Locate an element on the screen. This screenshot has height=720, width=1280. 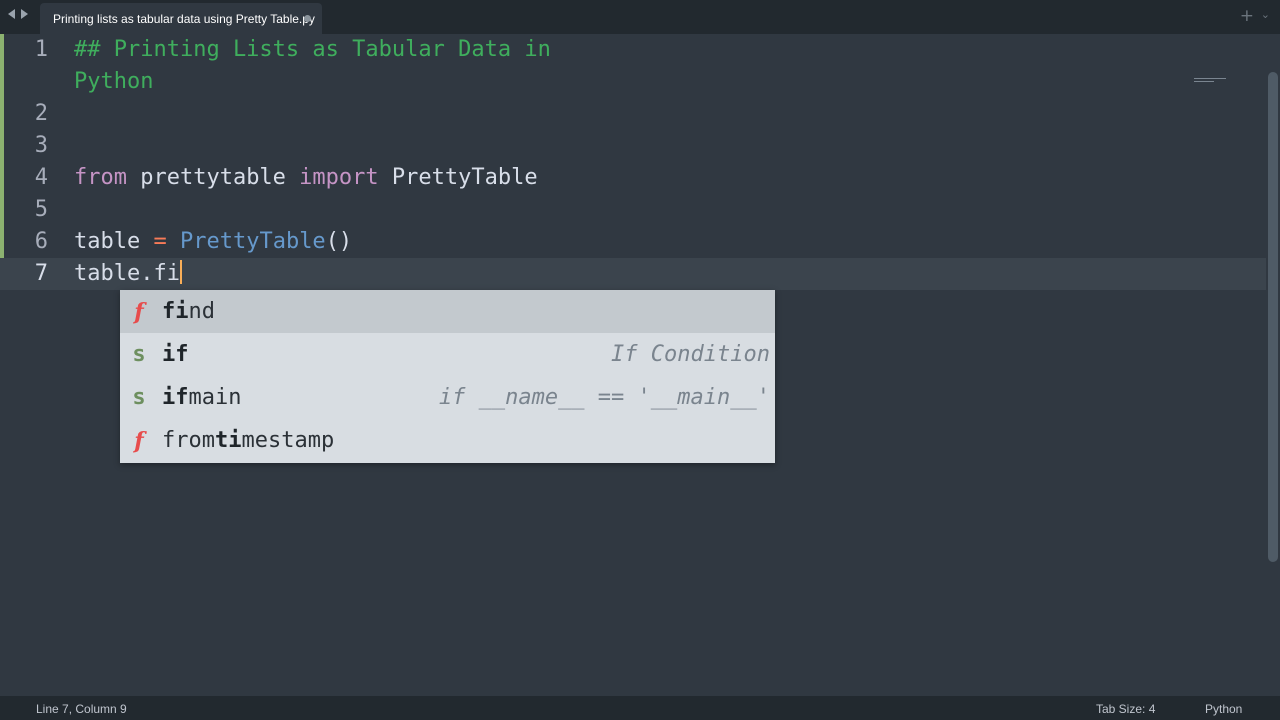
function-call: PrettyTable is located at coordinates (252, 241).